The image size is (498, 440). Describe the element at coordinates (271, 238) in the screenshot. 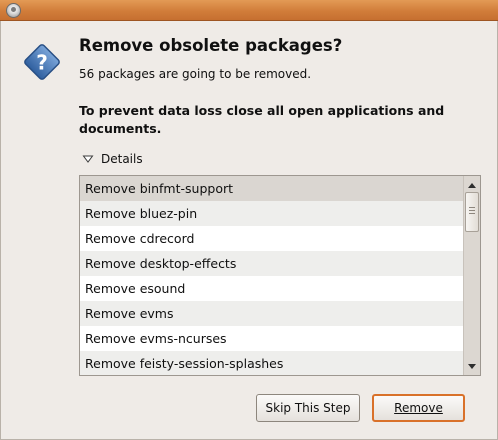

I see `list-item: Remove cdrecord` at that location.